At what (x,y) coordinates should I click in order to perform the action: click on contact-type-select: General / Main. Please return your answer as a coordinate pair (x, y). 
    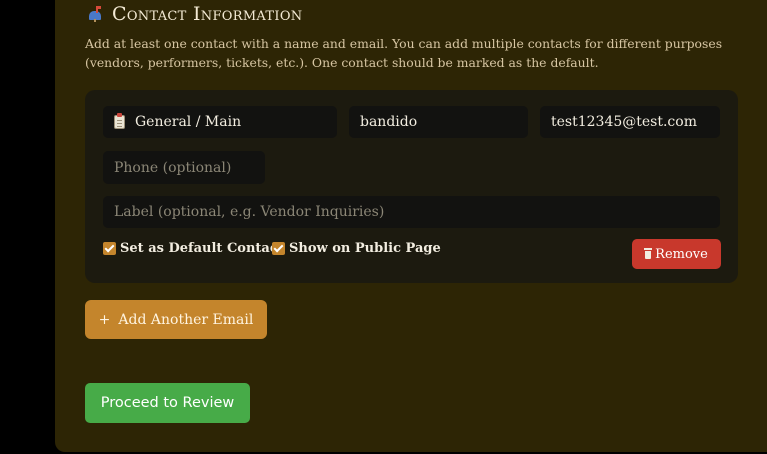
    Looking at the image, I should click on (220, 122).